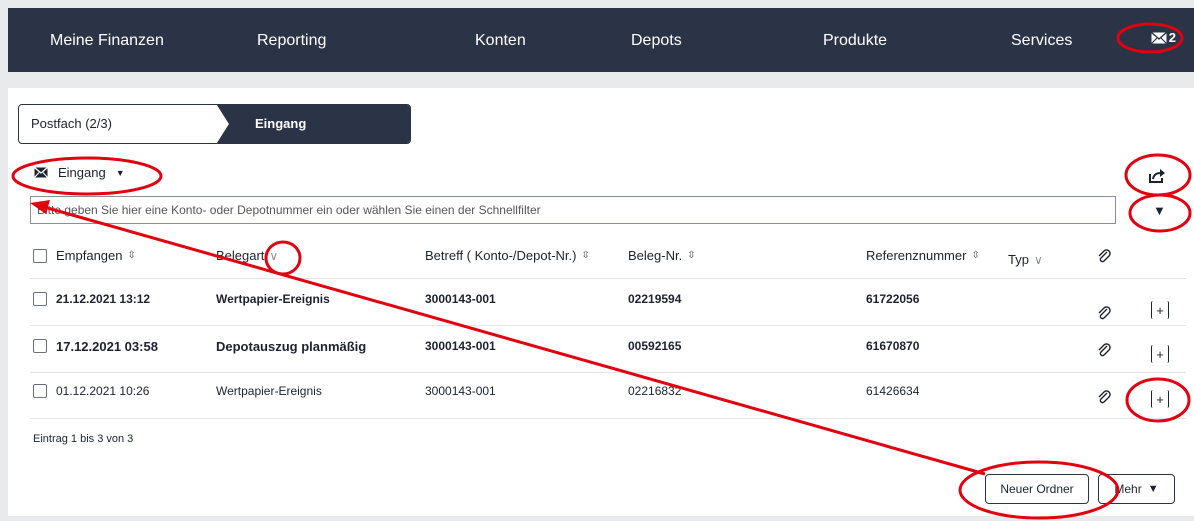  What do you see at coordinates (1041, 41) in the screenshot?
I see `nav-services: Services` at bounding box center [1041, 41].